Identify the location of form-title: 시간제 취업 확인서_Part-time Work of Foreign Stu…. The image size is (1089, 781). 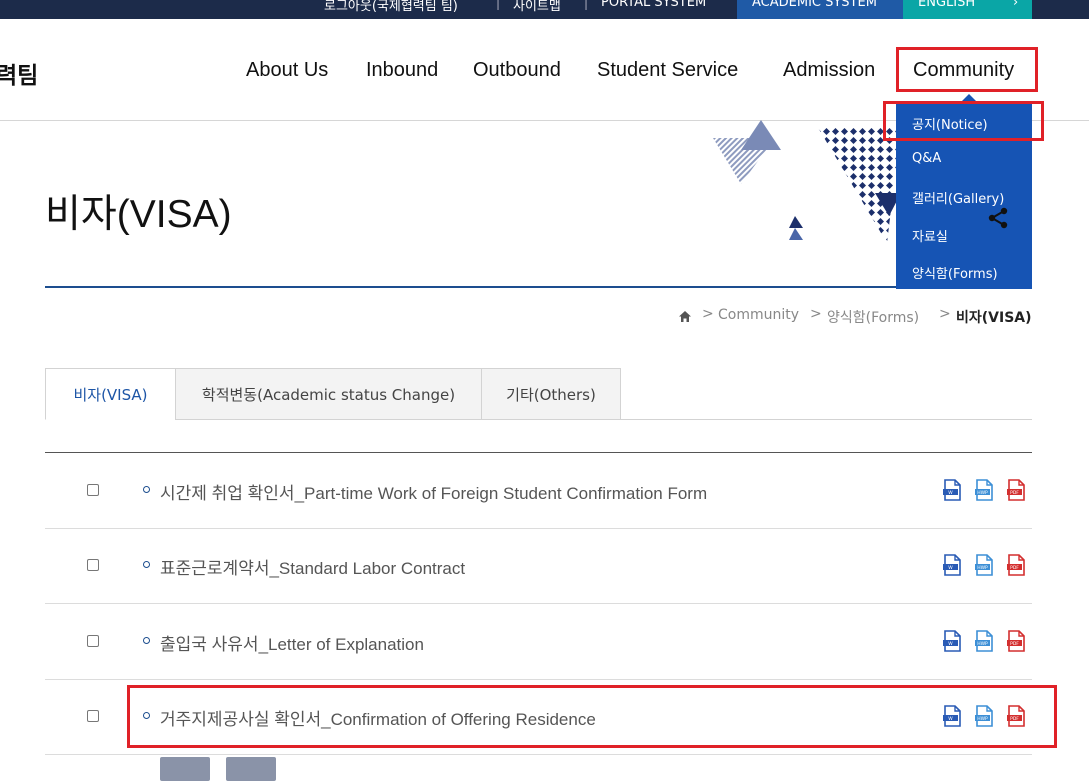
(433, 491).